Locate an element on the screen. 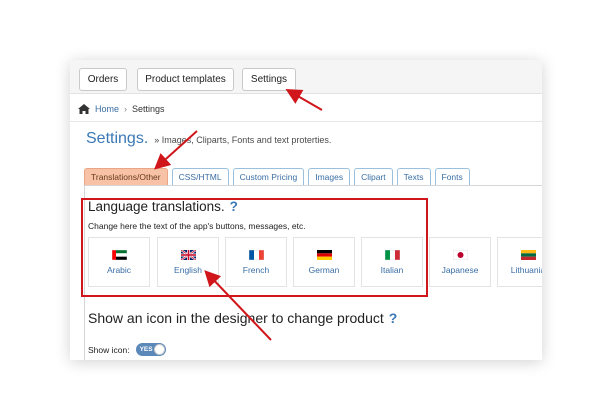  tab-texts: Texts is located at coordinates (413, 176).